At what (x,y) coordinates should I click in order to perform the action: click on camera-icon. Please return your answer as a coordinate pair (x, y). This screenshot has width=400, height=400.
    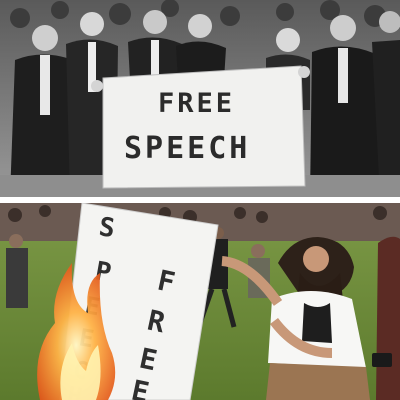
    Looking at the image, I should click on (382, 360).